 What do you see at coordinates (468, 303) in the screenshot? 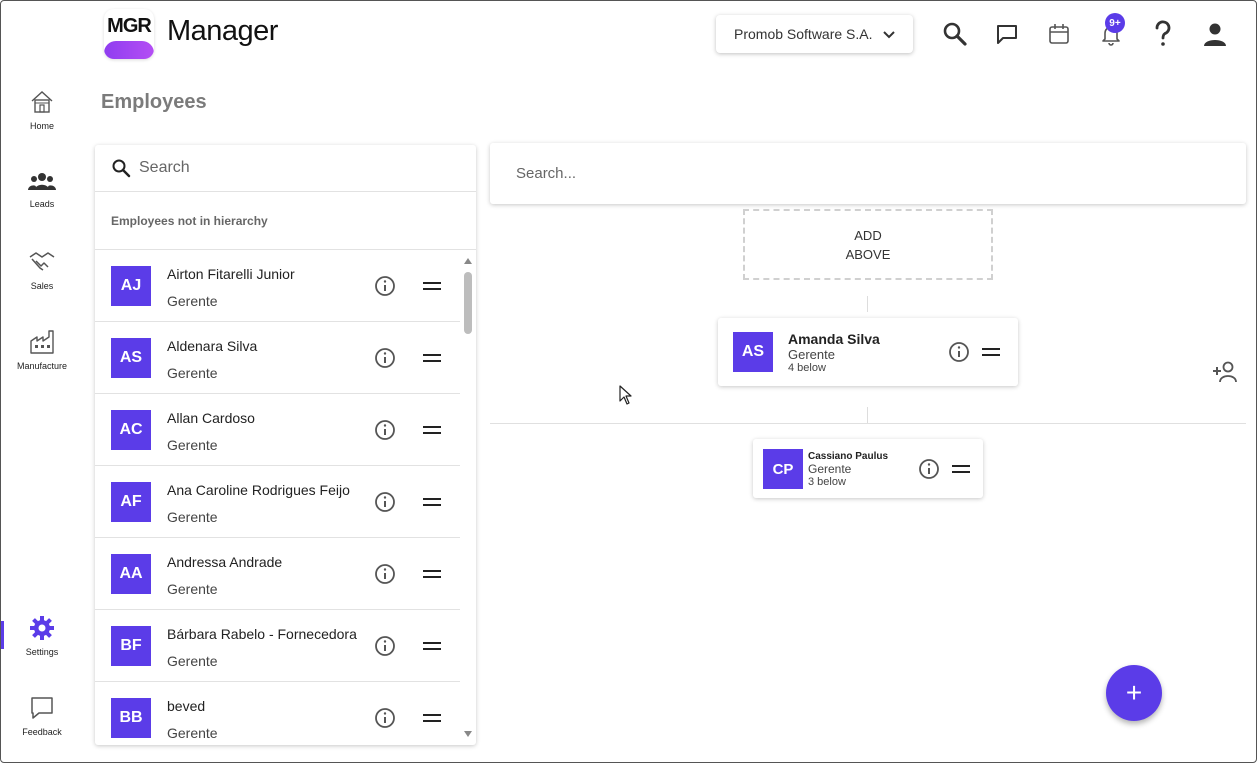
I see `scrollbar-thumb` at bounding box center [468, 303].